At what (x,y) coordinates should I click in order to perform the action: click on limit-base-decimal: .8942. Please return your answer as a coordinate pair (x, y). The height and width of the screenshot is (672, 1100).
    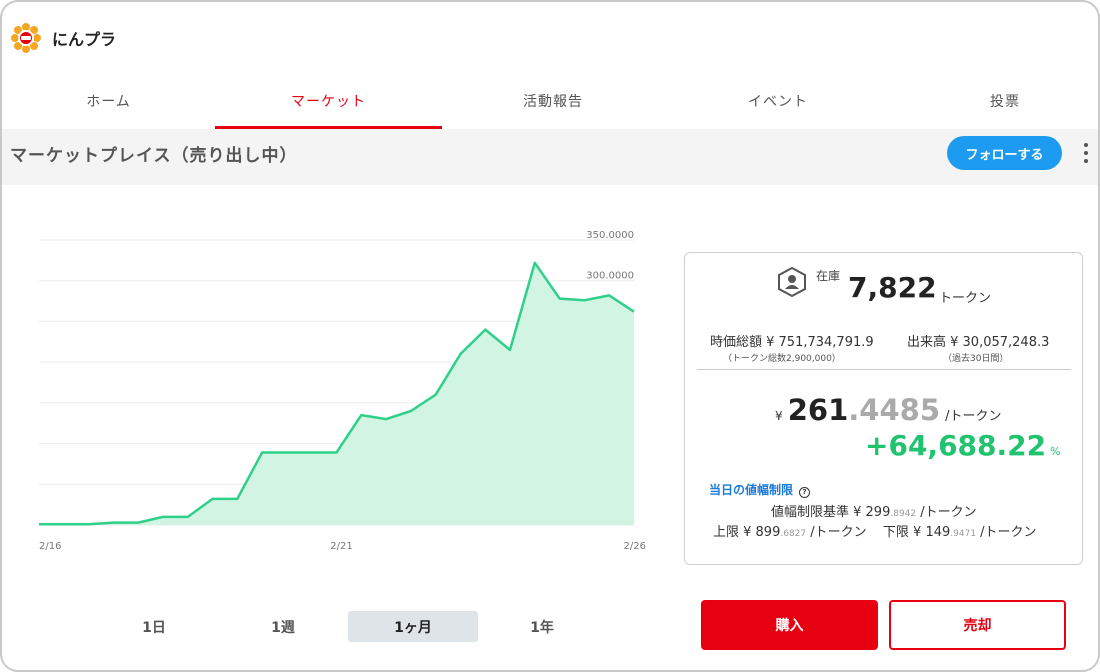
    Looking at the image, I should click on (903, 514).